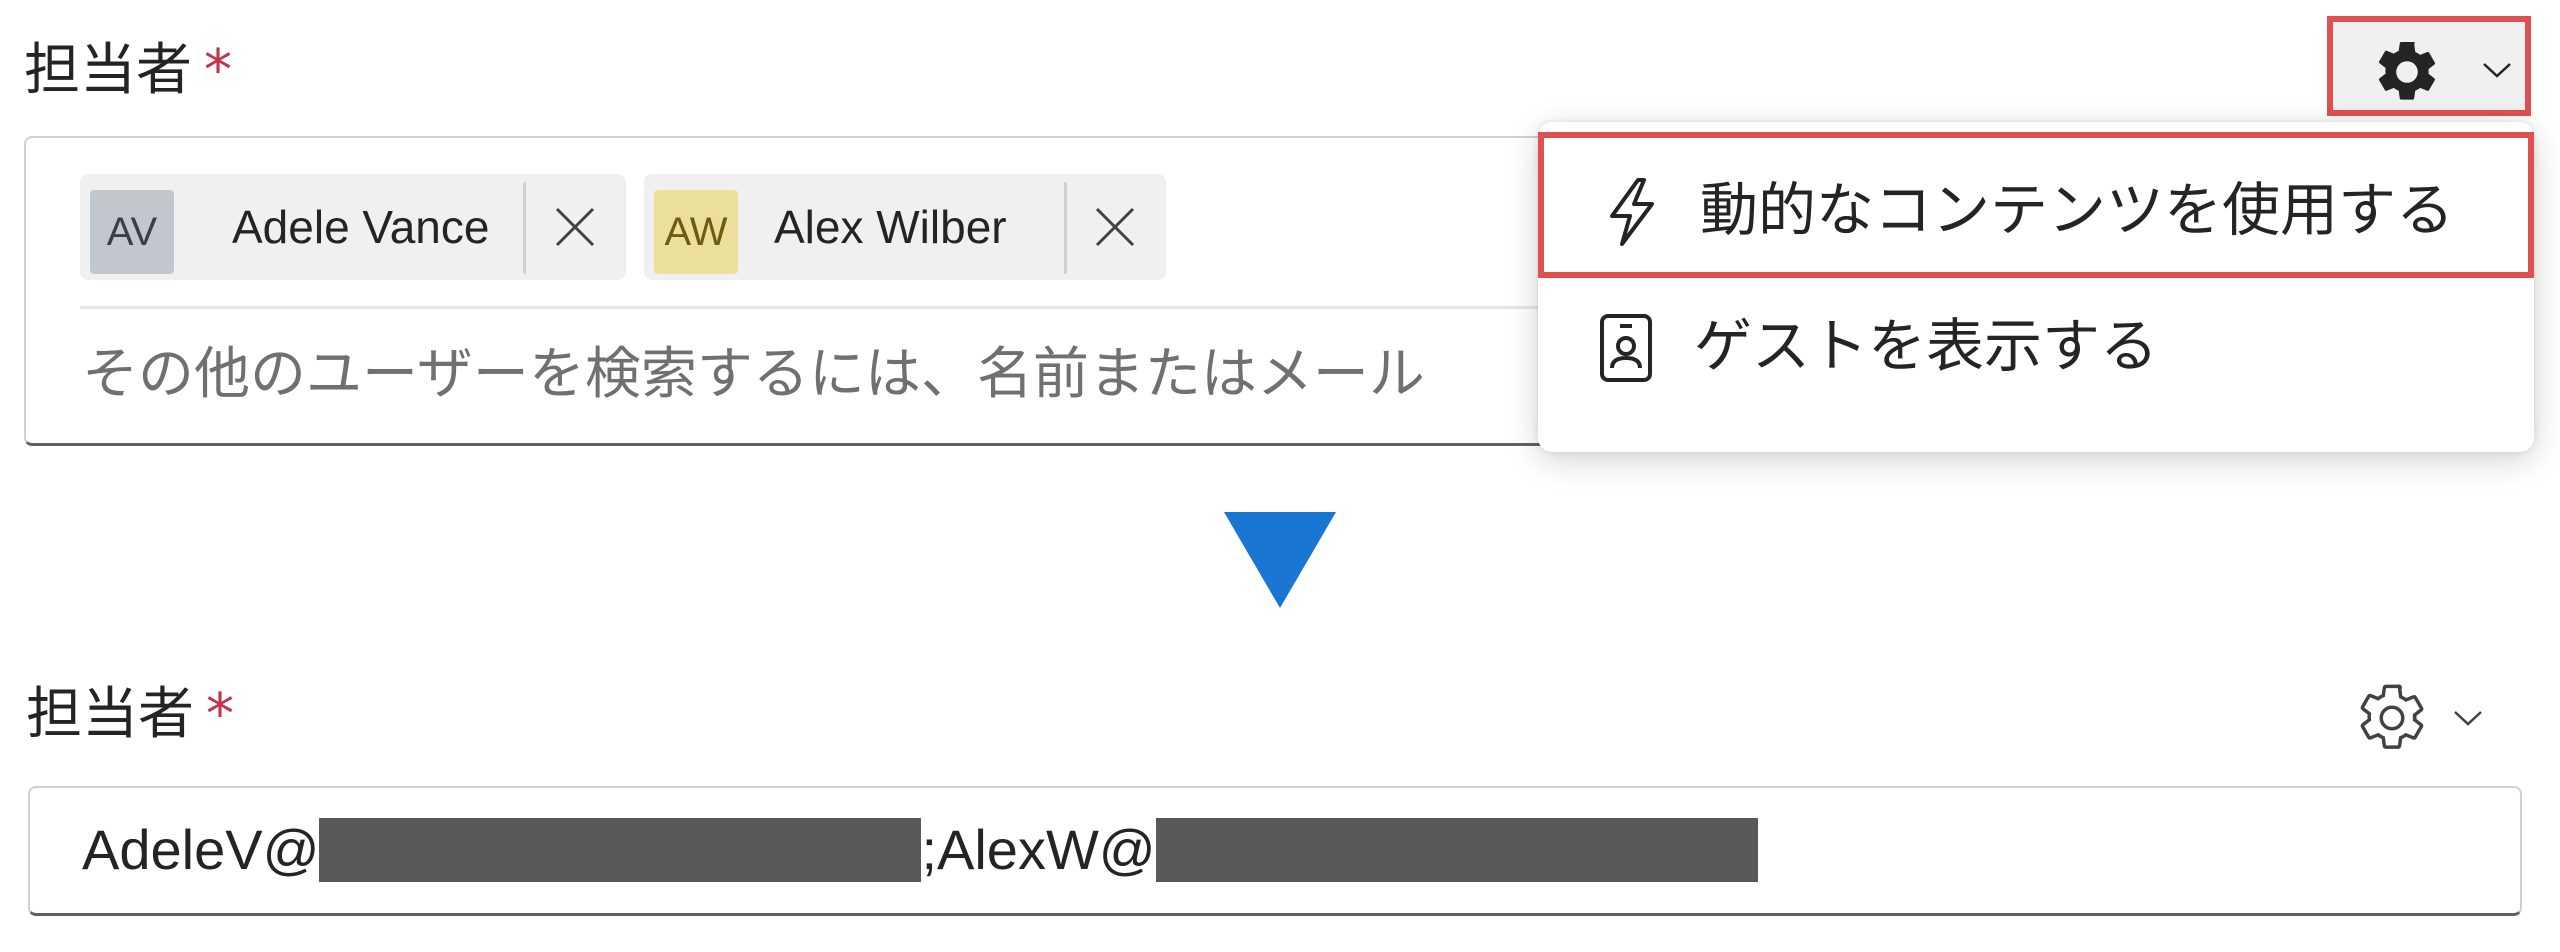 The image size is (2560, 952). I want to click on person-chip-adele: AV Adele Vance, so click(353, 227).